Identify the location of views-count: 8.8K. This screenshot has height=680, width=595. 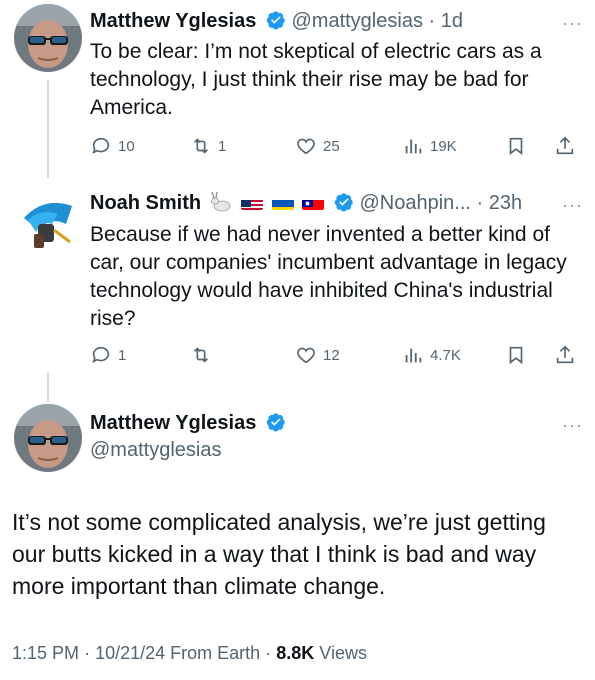
(295, 653).